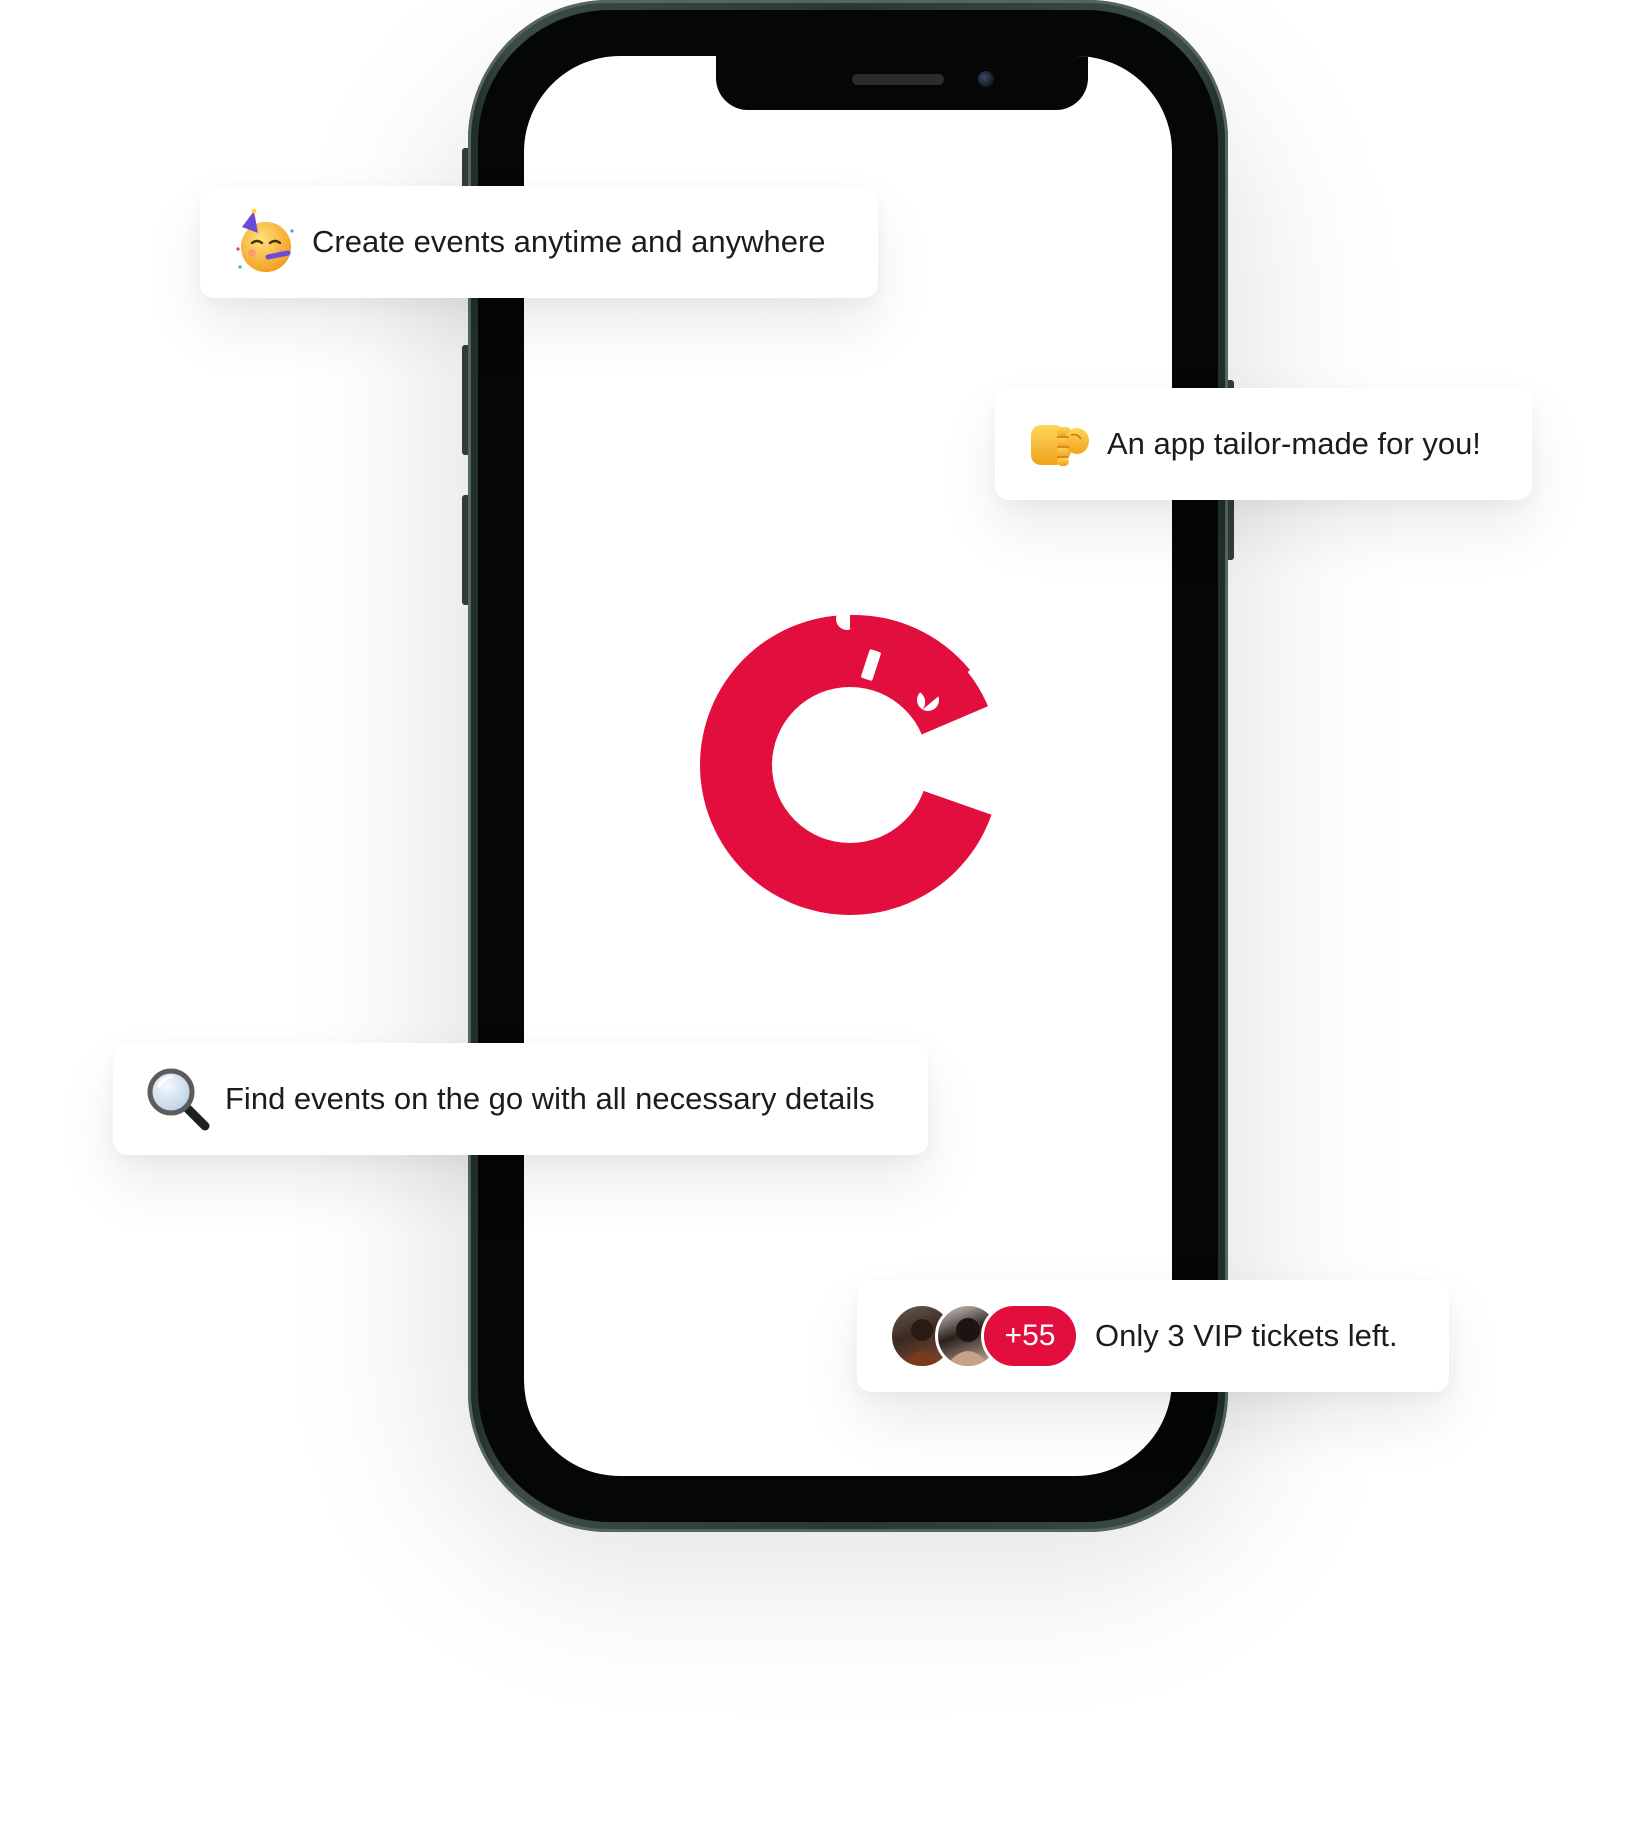 The width and height of the screenshot is (1627, 1823). I want to click on brand-c-ticket-icon, so click(850, 764).